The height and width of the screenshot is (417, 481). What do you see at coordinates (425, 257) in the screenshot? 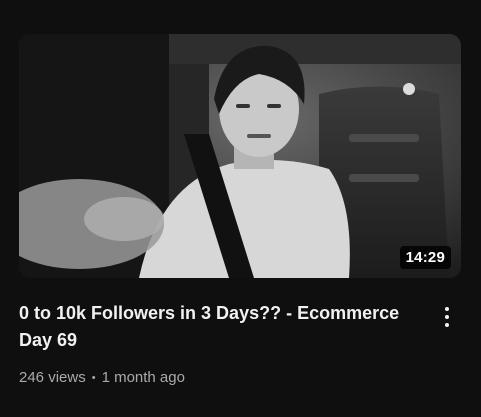
I see `duration-badge: 14:29` at bounding box center [425, 257].